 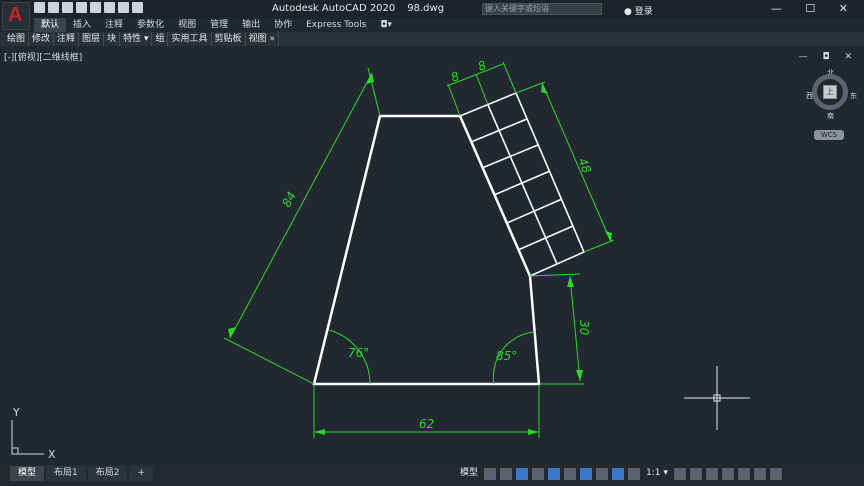 I want to click on workspace-gear-icon, so click(x=679, y=473).